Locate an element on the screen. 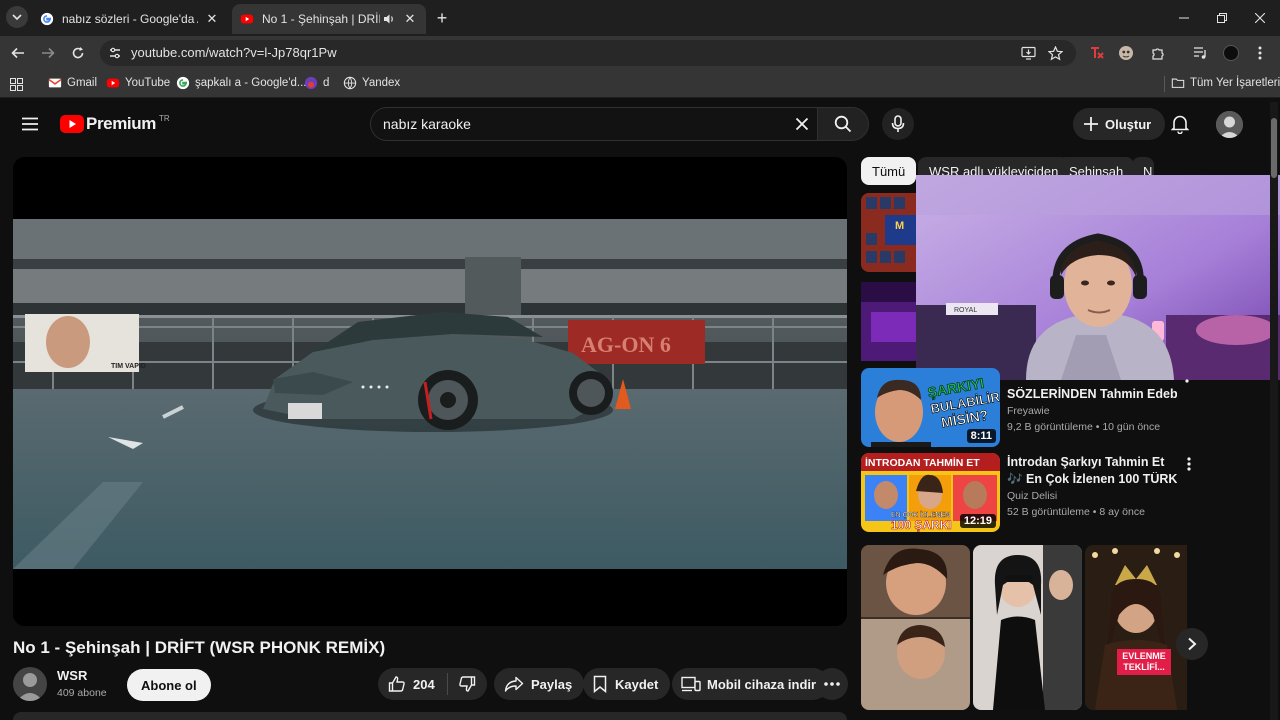 The height and width of the screenshot is (720, 1280). extensions-puzzle-icon is located at coordinates (1158, 53).